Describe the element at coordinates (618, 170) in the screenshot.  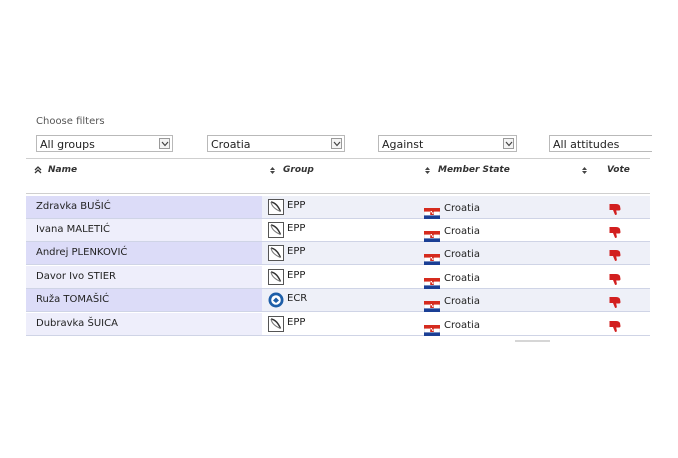
I see `header-vote: Vote` at that location.